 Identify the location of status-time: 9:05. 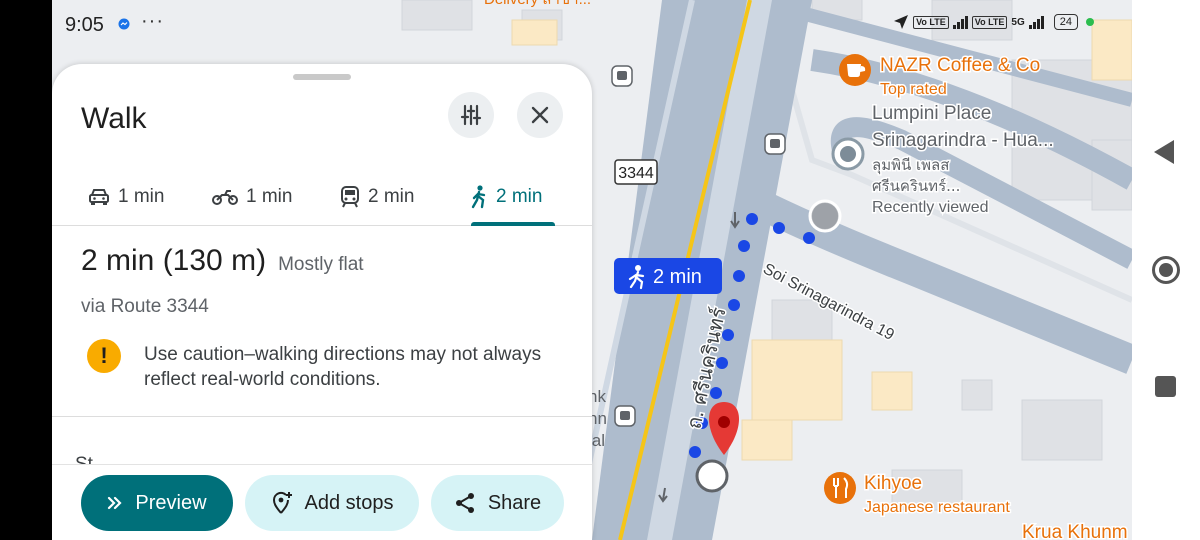
(84, 25).